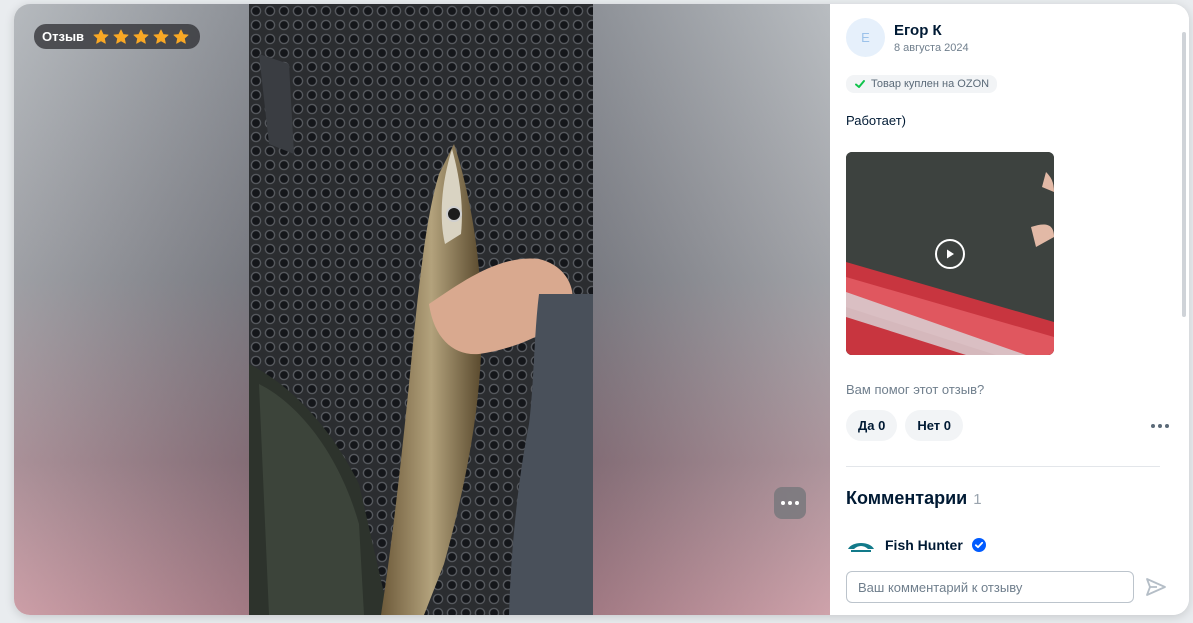 The width and height of the screenshot is (1193, 623). I want to click on comments-title: Комментарии, so click(907, 498).